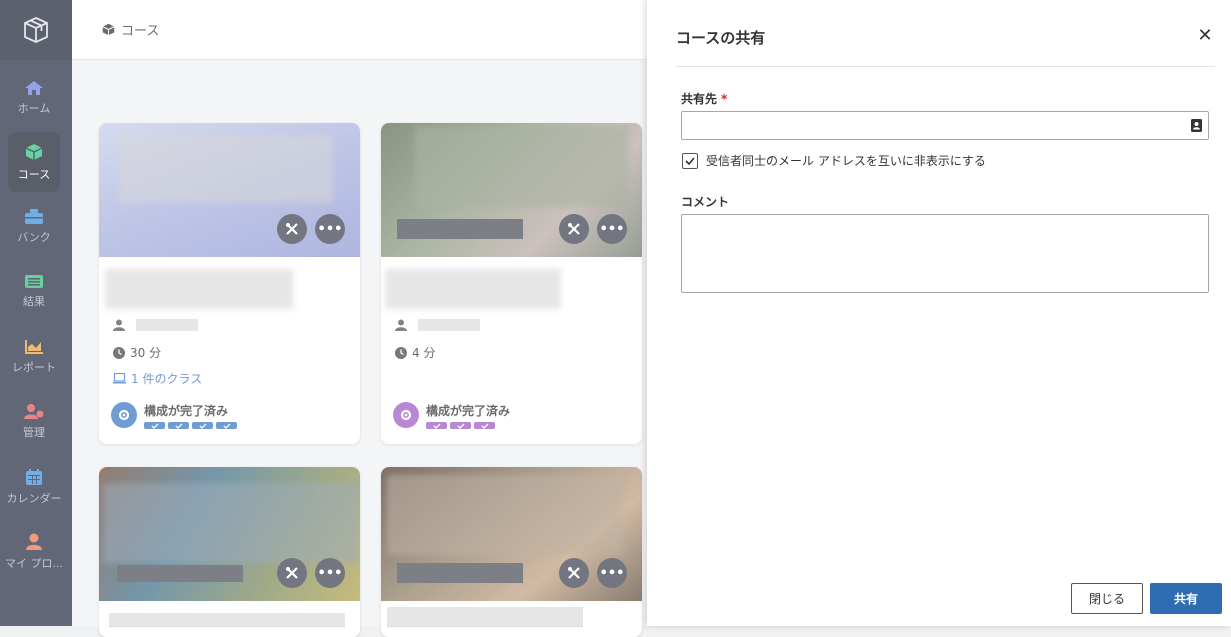  Describe the element at coordinates (34, 87) in the screenshot. I see `home-icon` at that location.